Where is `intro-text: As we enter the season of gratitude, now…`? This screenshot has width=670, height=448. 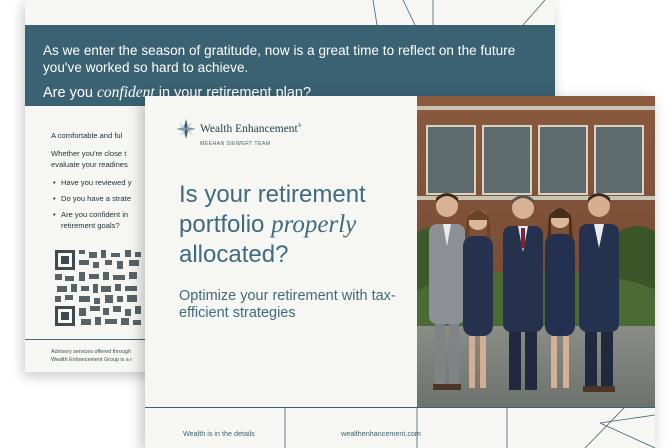
intro-text: As we enter the season of gratitude, now… is located at coordinates (279, 59).